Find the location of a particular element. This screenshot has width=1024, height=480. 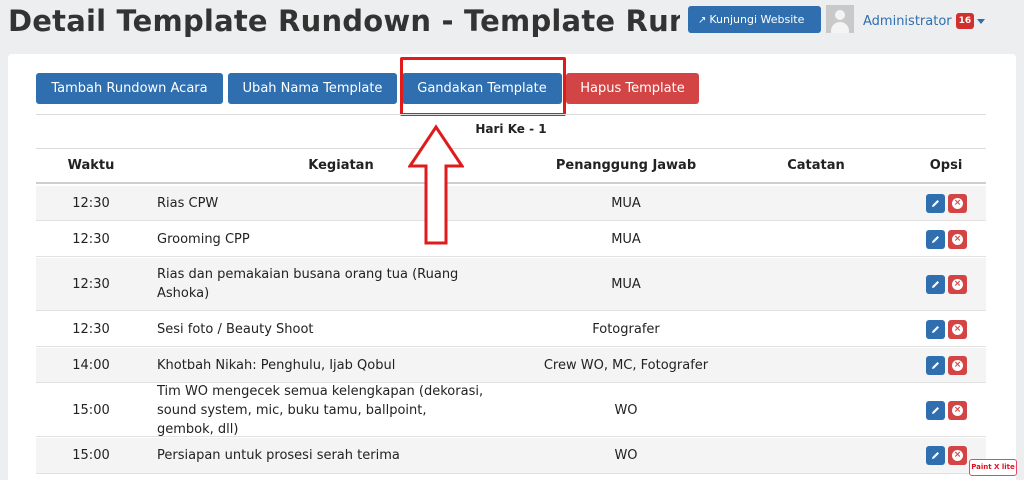

activity-cell: Khotbah Nikah: Penghulu, Ijab Qobul is located at coordinates (276, 365).